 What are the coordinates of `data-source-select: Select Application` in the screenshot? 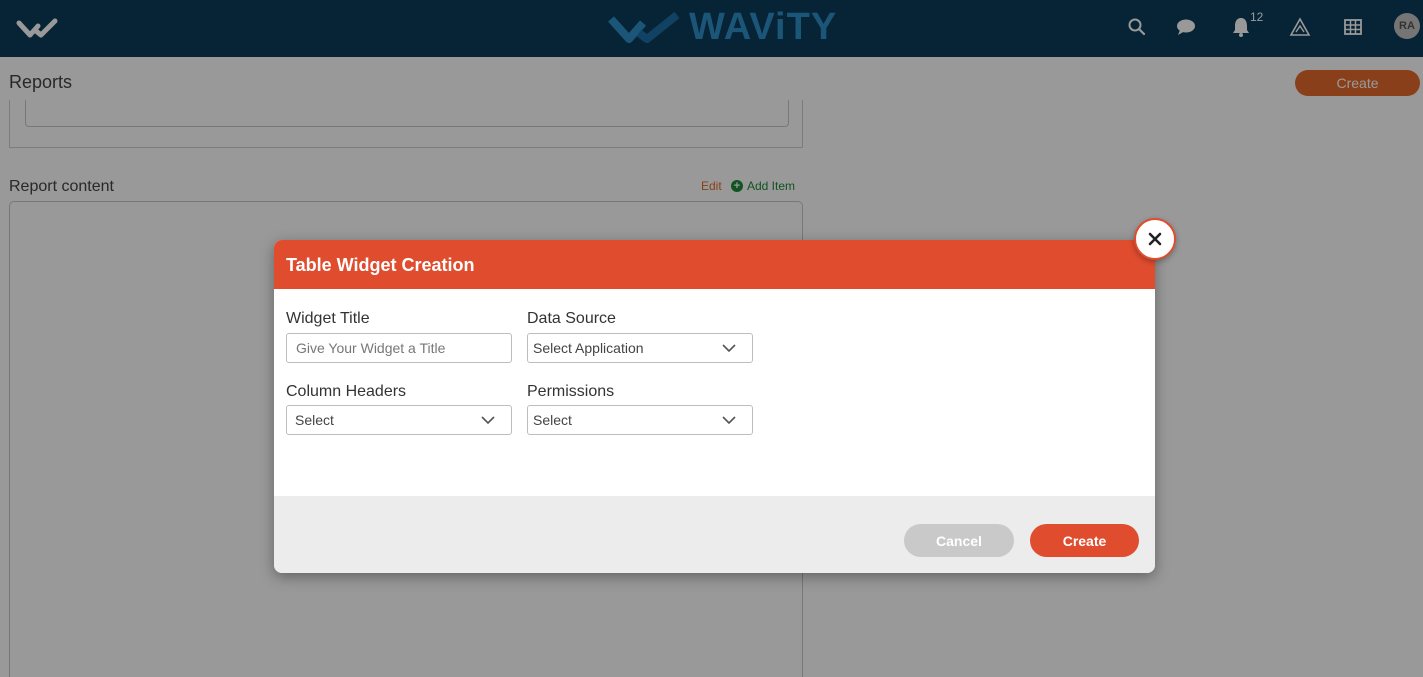 It's located at (640, 348).